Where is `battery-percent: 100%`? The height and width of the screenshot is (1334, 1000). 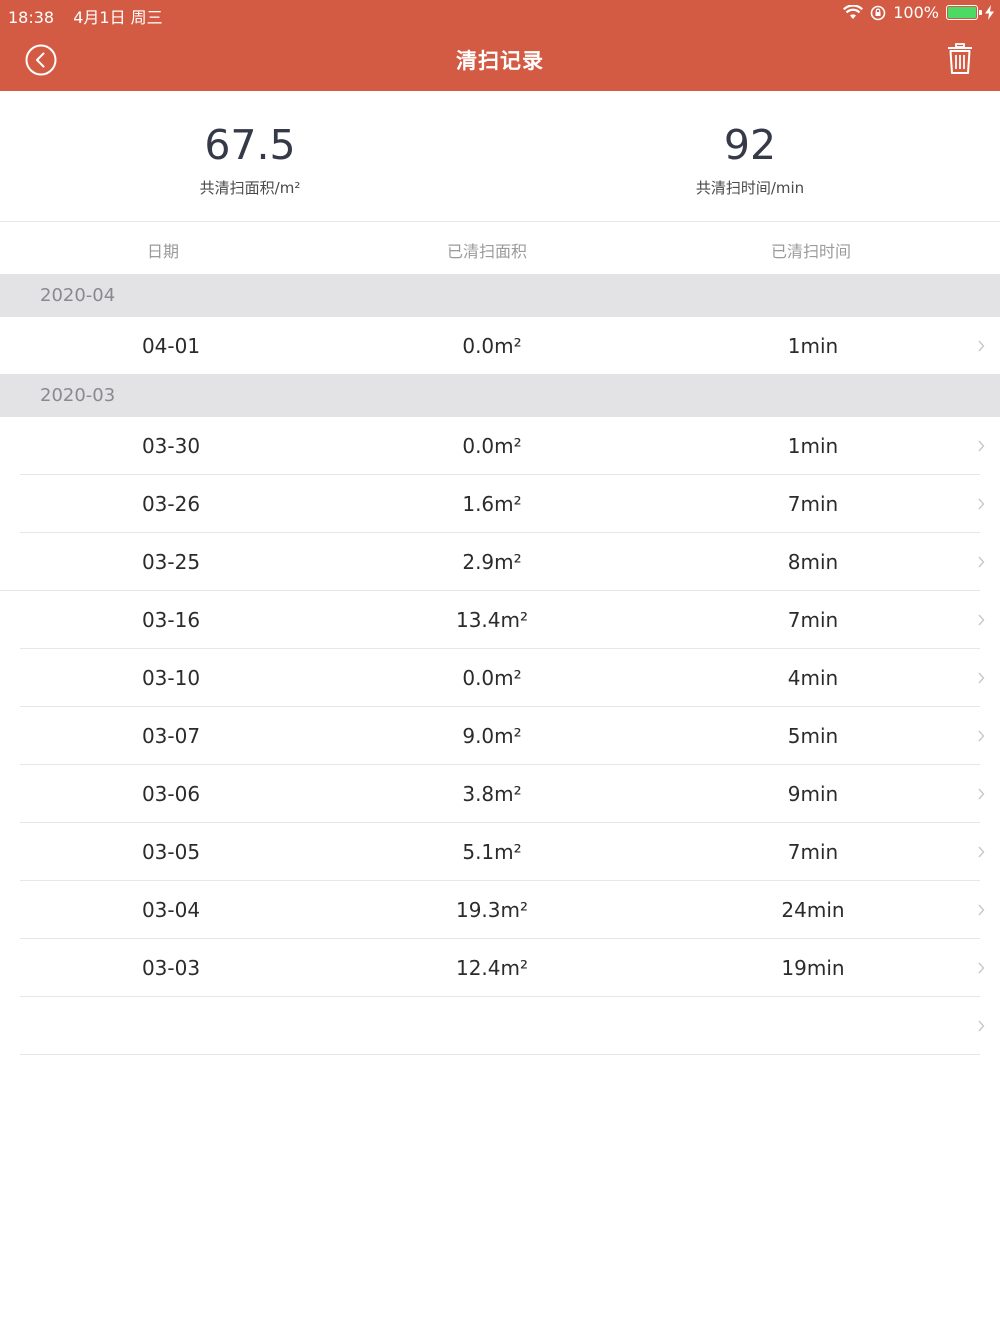
battery-percent: 100% is located at coordinates (916, 12).